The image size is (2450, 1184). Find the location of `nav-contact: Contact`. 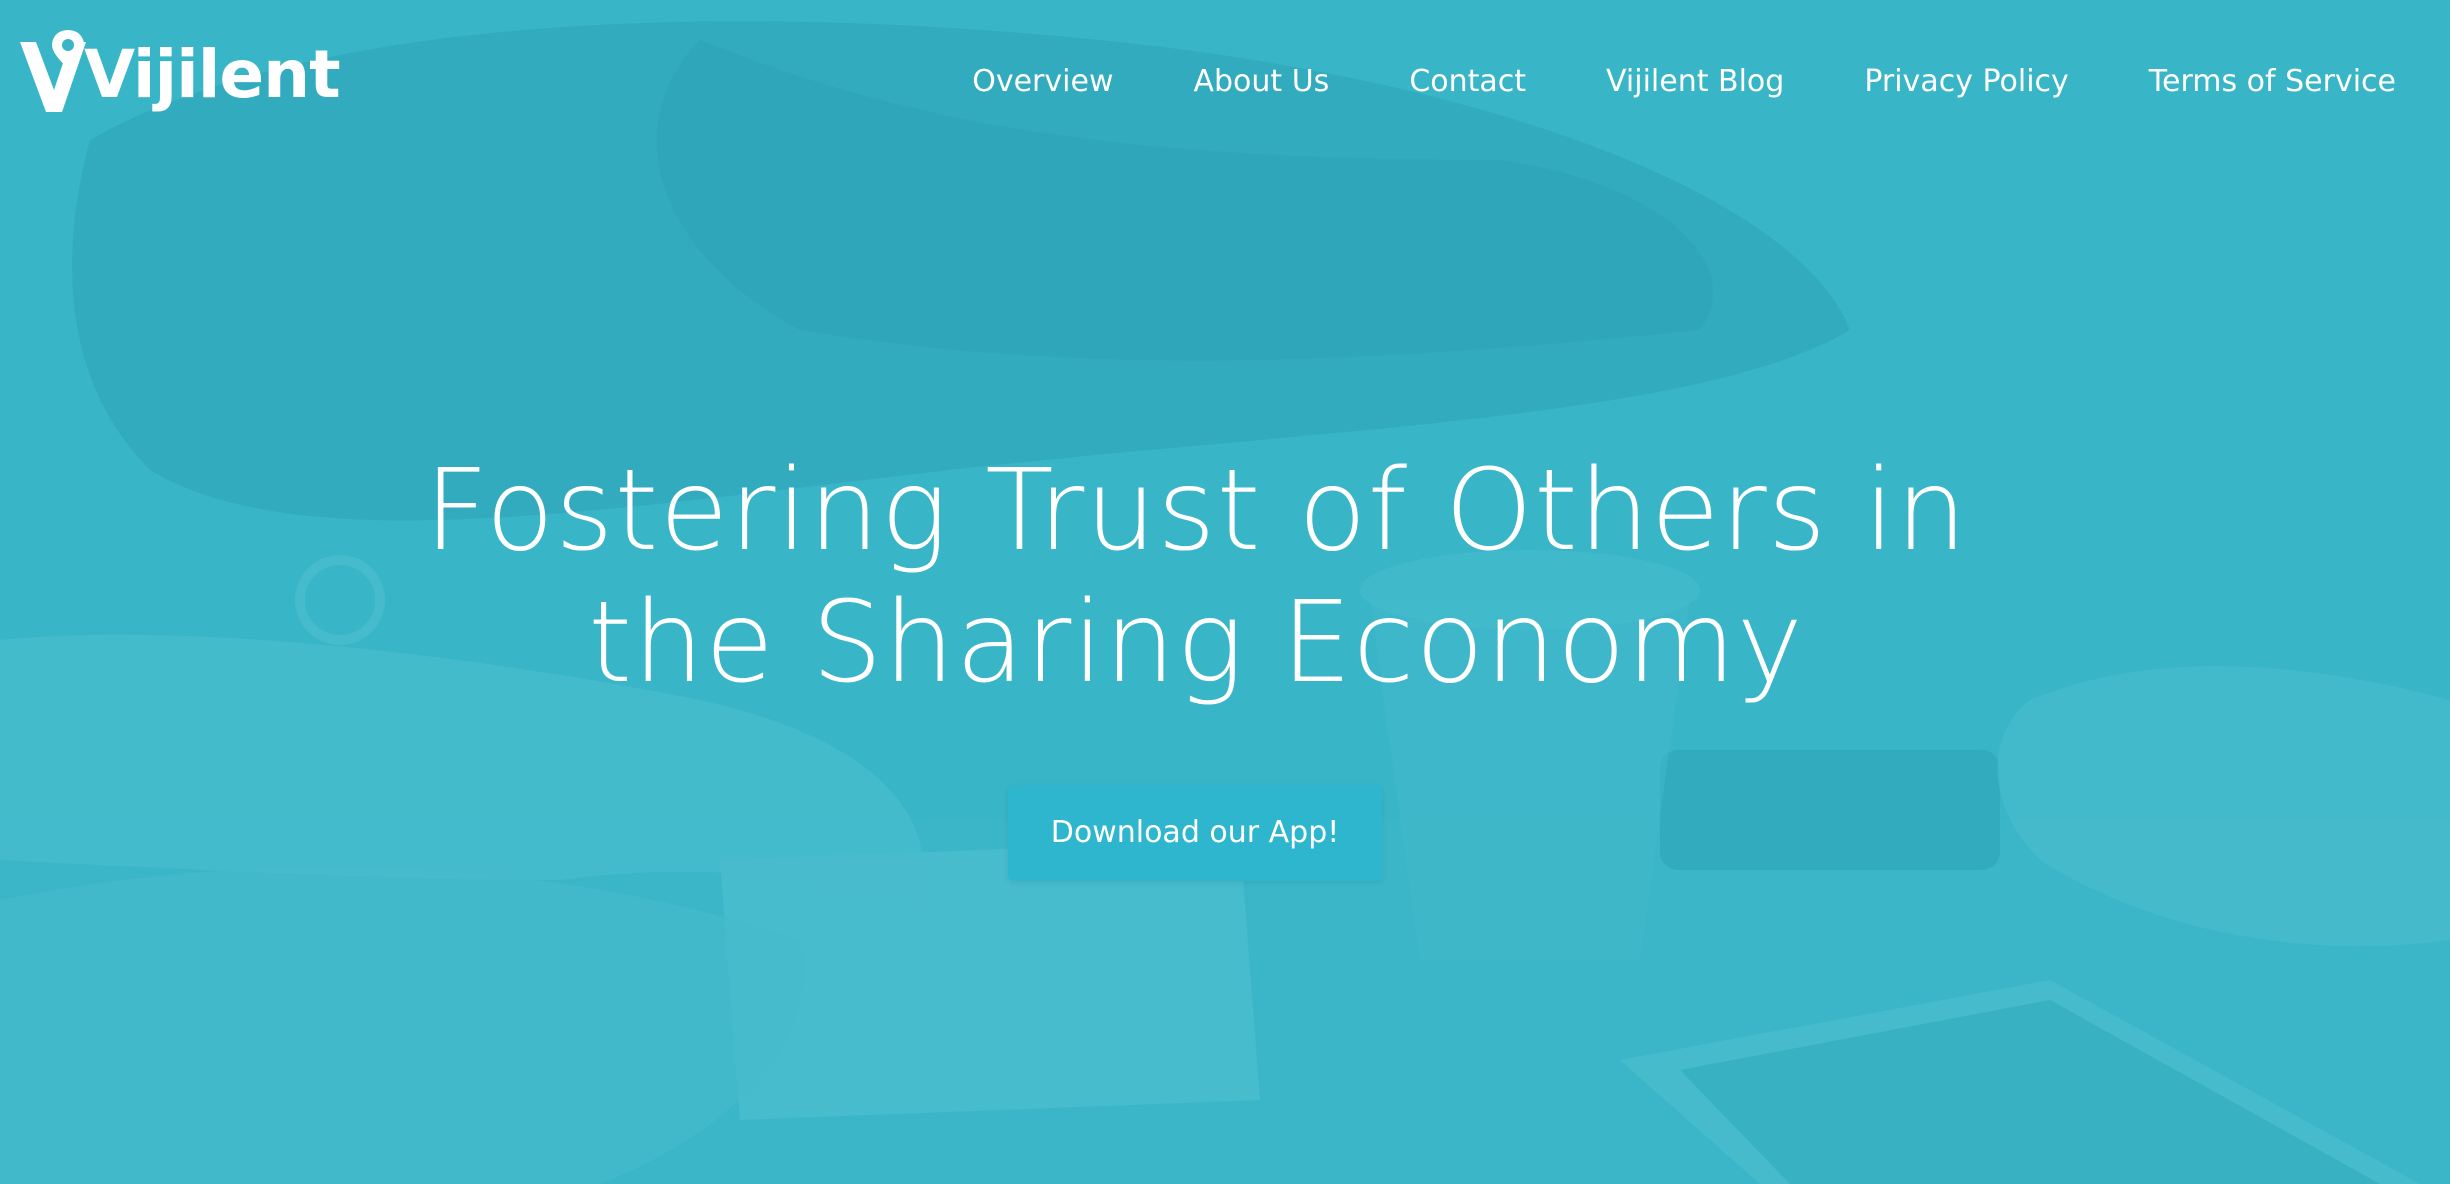

nav-contact: Contact is located at coordinates (1467, 82).